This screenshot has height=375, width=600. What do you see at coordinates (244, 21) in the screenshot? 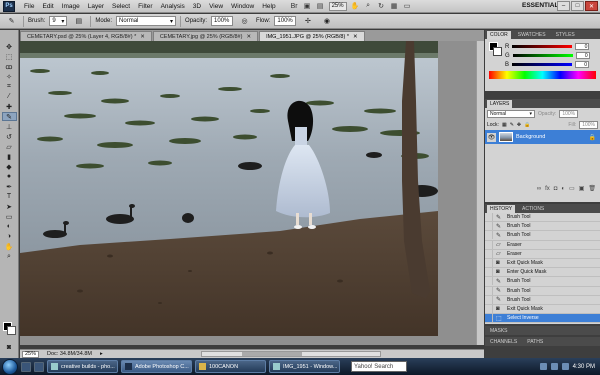
I see `pressure-opacity-icon: ◎` at bounding box center [244, 21].